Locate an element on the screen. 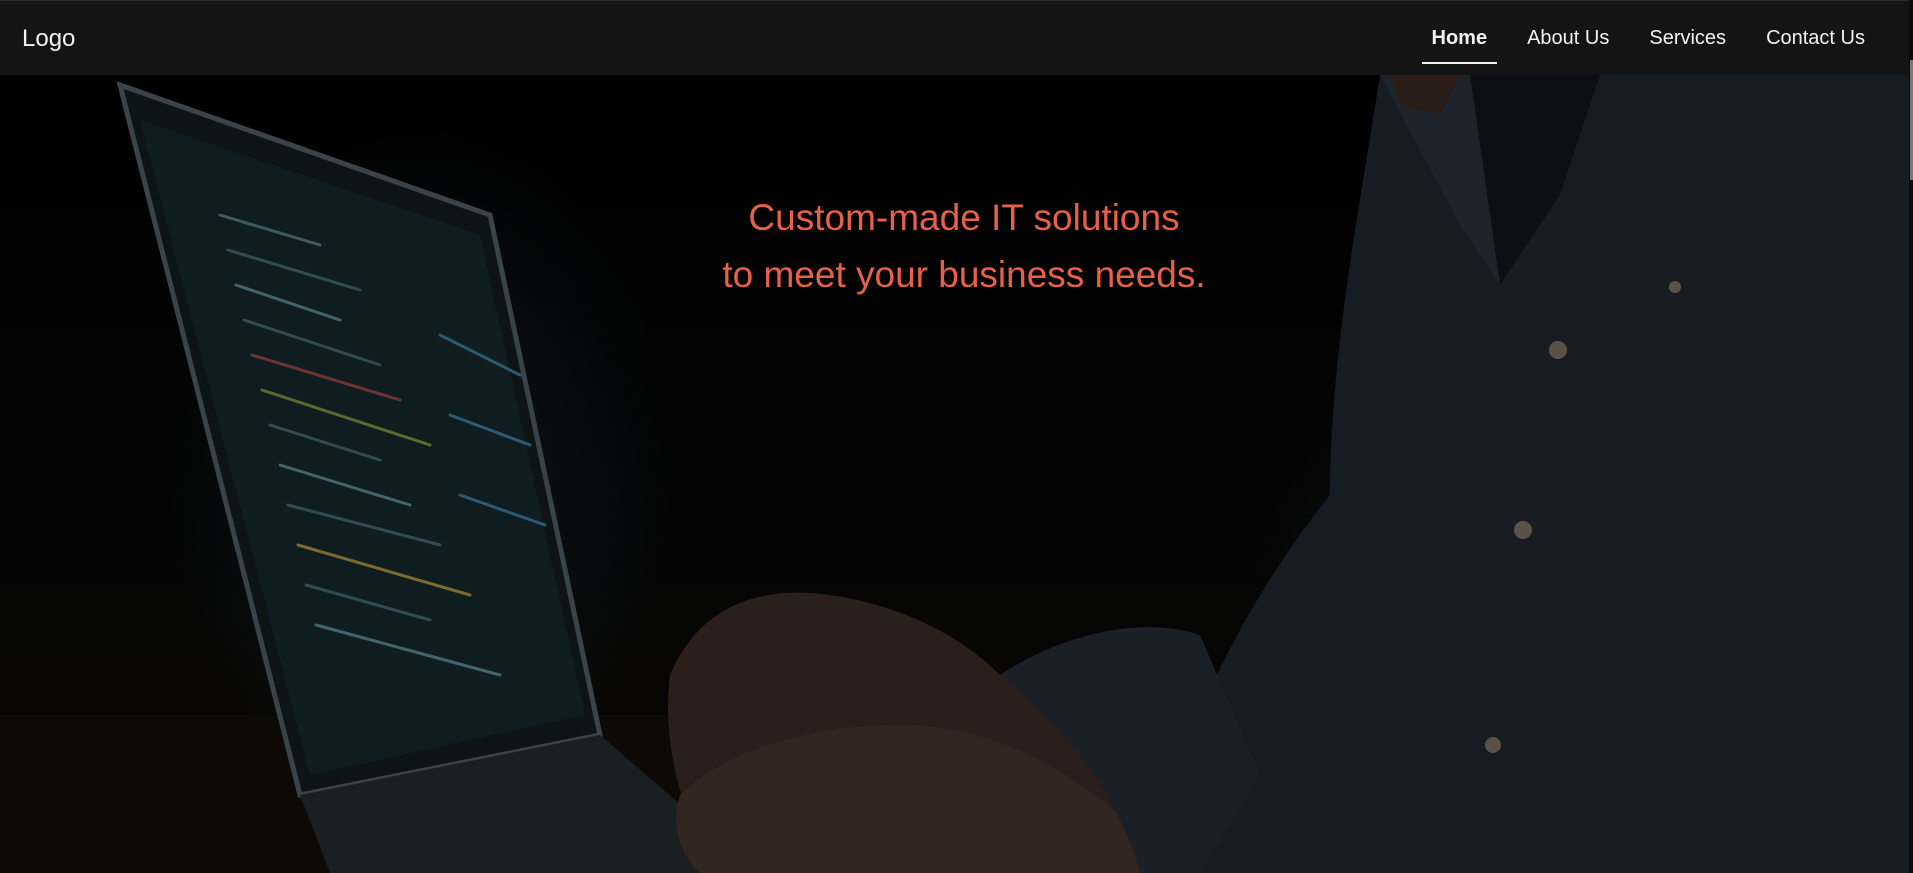 The image size is (1913, 873). main-nav: Home About Us Services Contact Us is located at coordinates (1638, 38).